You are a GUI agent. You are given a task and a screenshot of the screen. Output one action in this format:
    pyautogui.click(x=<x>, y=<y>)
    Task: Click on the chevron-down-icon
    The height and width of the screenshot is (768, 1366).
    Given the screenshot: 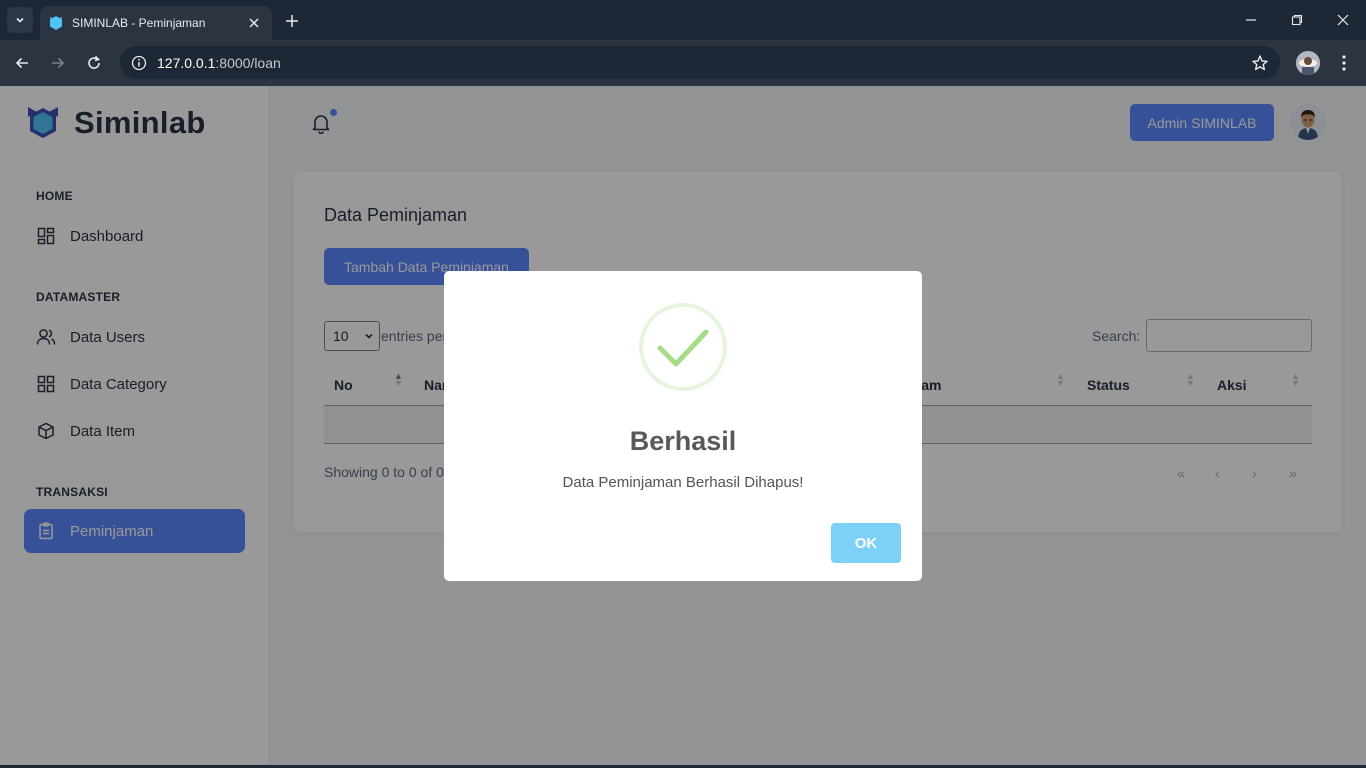 What is the action you would take?
    pyautogui.click(x=20, y=20)
    